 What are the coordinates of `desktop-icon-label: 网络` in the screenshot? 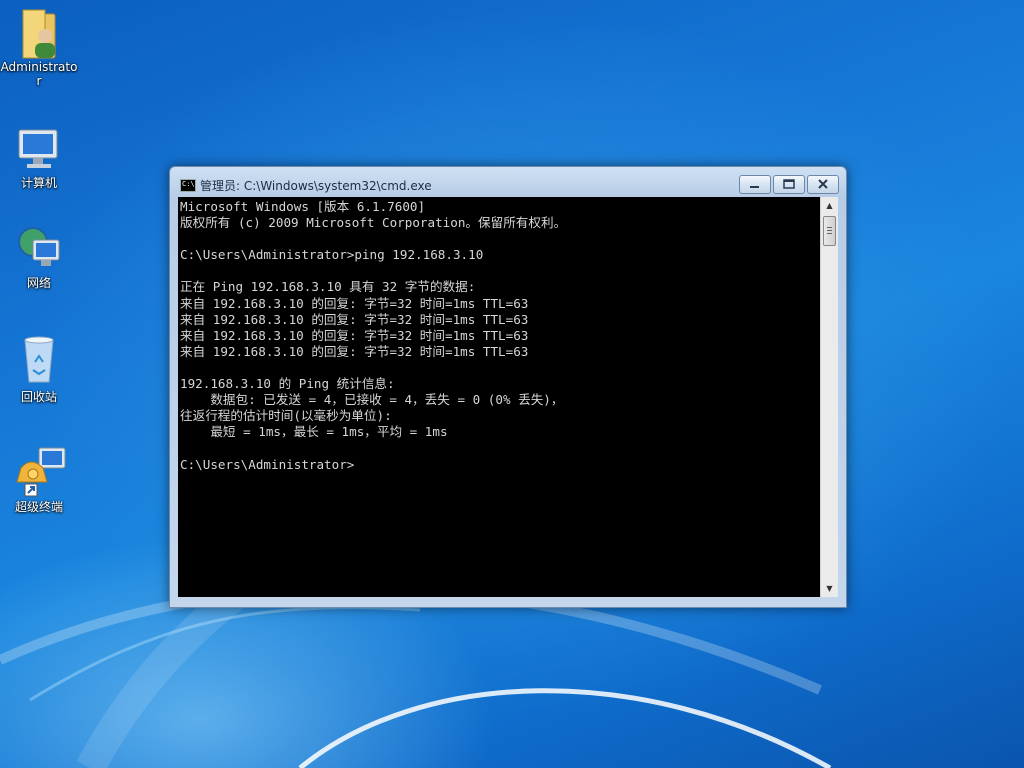 It's located at (38, 283).